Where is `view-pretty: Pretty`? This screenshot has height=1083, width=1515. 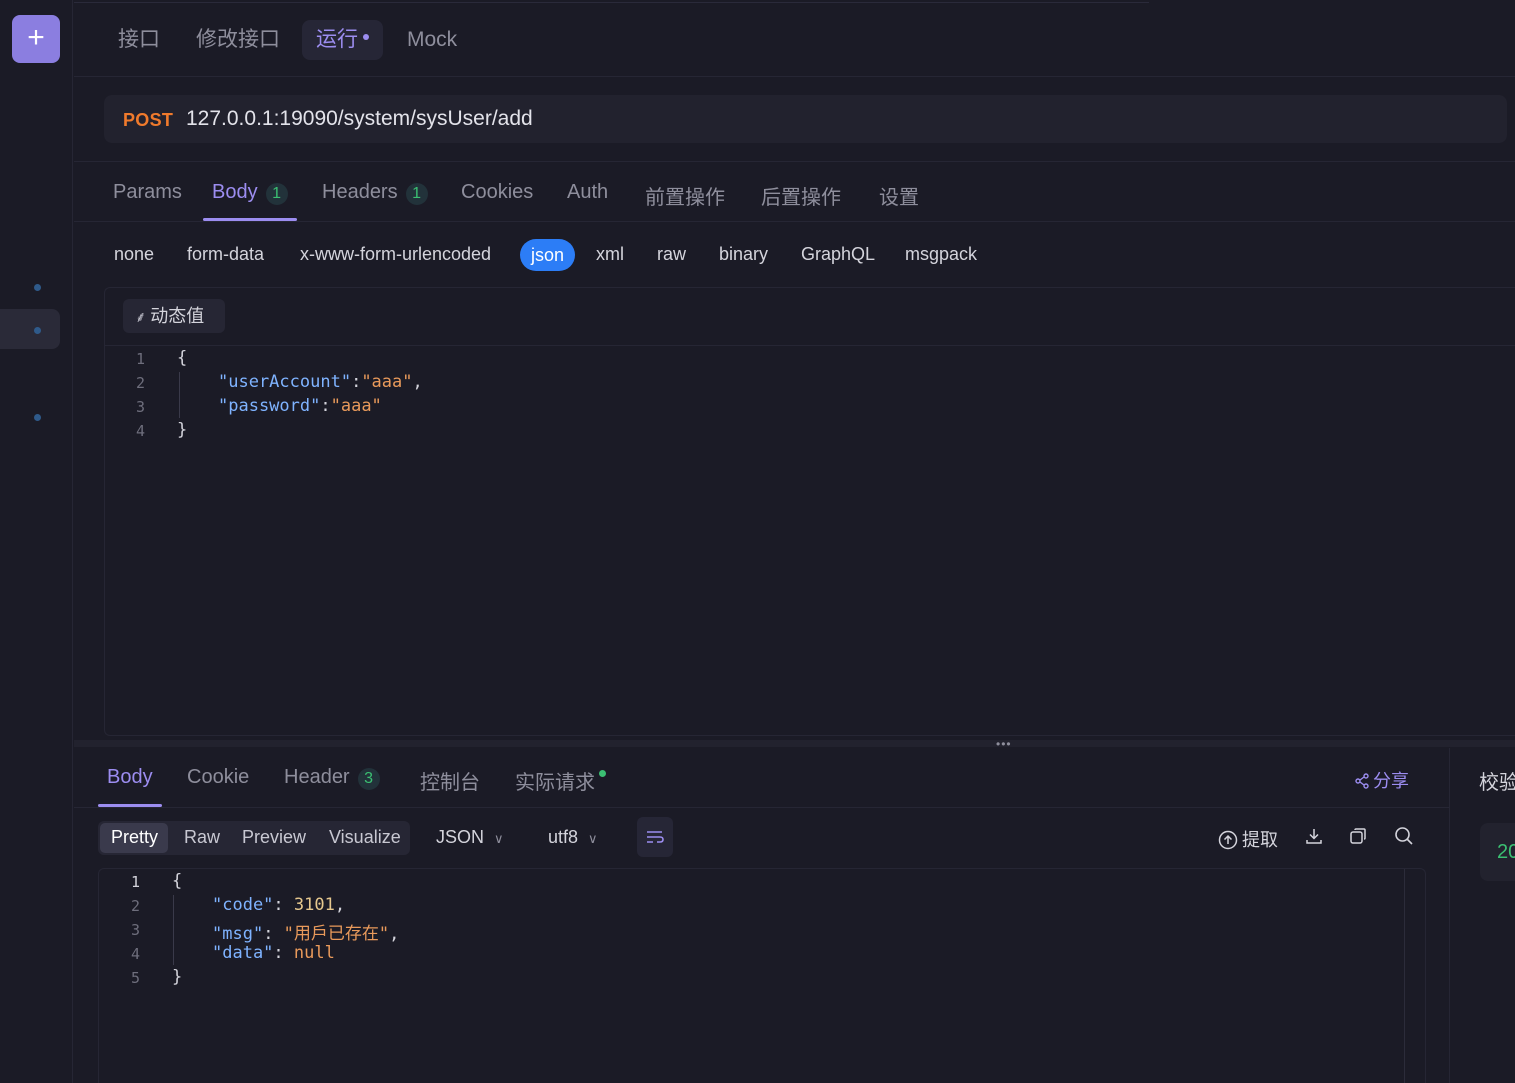 view-pretty: Pretty is located at coordinates (134, 837).